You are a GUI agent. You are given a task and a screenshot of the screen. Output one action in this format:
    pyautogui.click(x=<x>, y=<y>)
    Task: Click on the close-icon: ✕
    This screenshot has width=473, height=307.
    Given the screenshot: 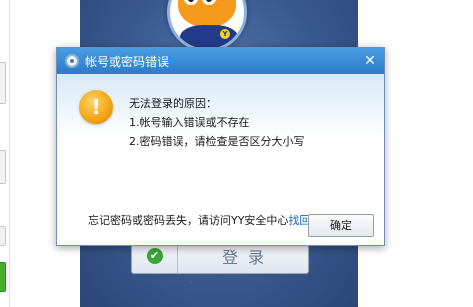 What is the action you would take?
    pyautogui.click(x=370, y=61)
    